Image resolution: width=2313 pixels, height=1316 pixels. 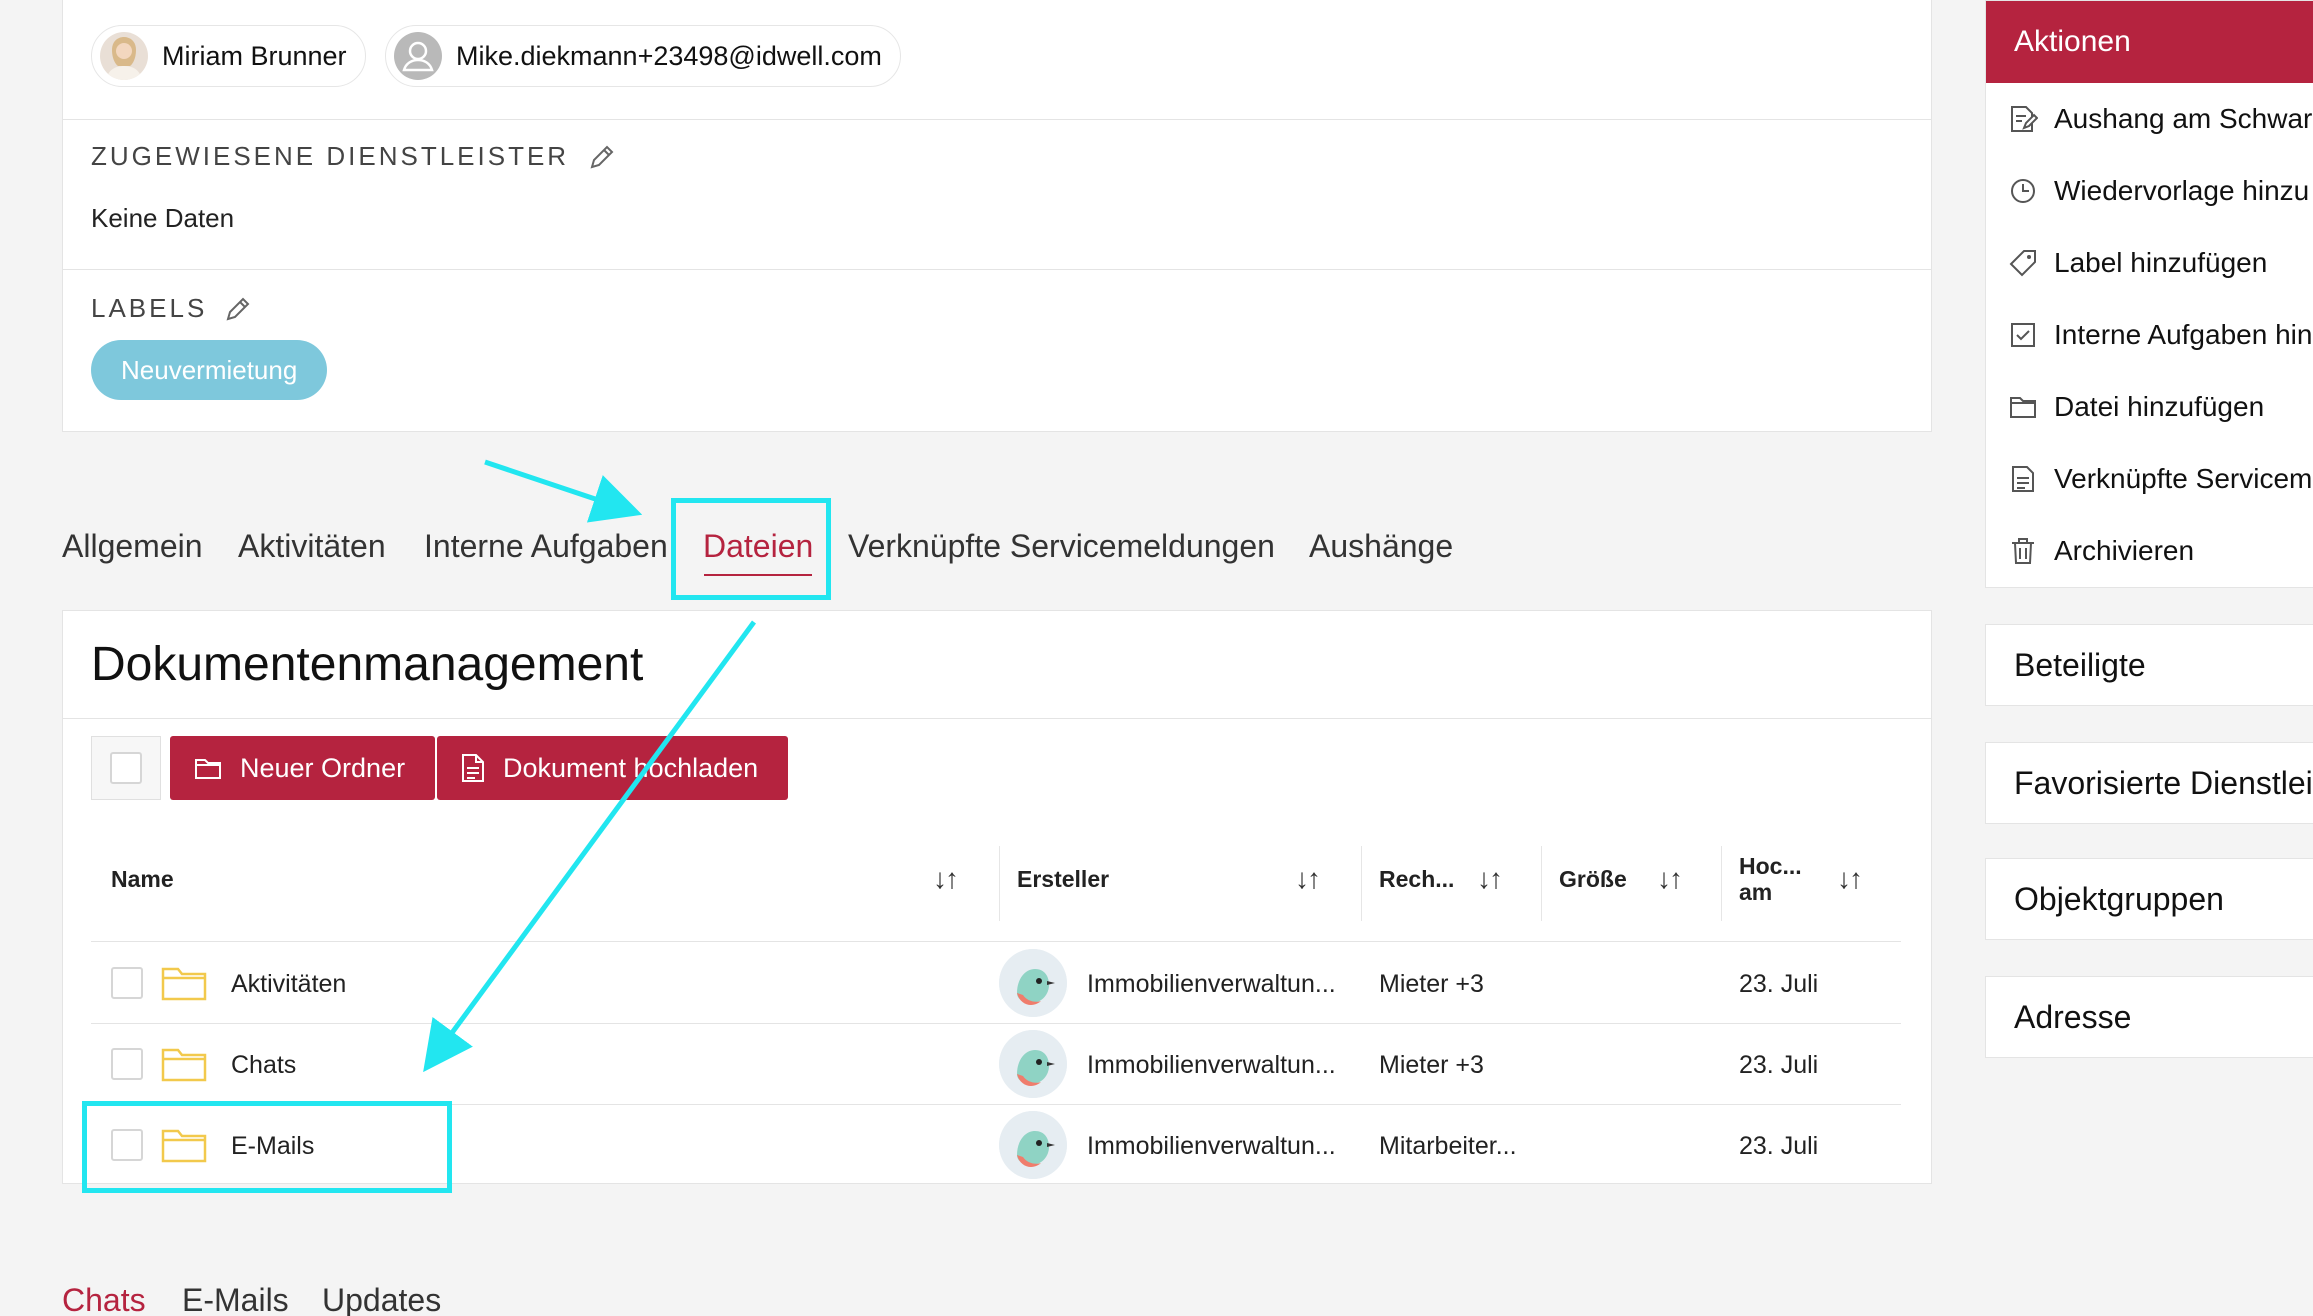 I want to click on tab-chats: Chats, so click(x=104, y=1299).